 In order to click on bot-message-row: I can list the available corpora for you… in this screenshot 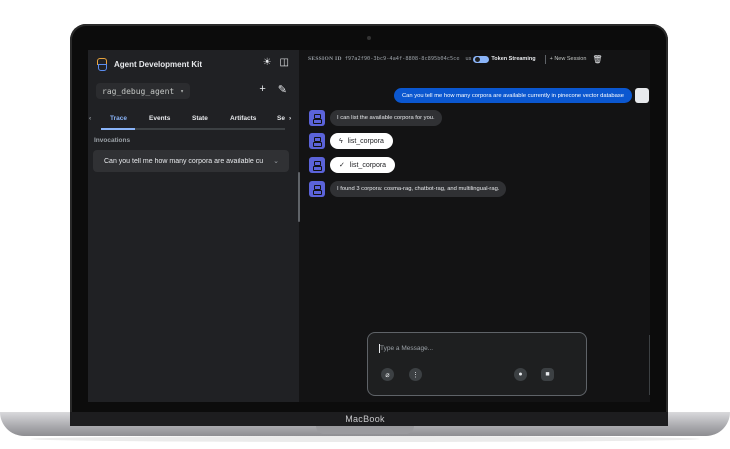, I will do `click(375, 118)`.